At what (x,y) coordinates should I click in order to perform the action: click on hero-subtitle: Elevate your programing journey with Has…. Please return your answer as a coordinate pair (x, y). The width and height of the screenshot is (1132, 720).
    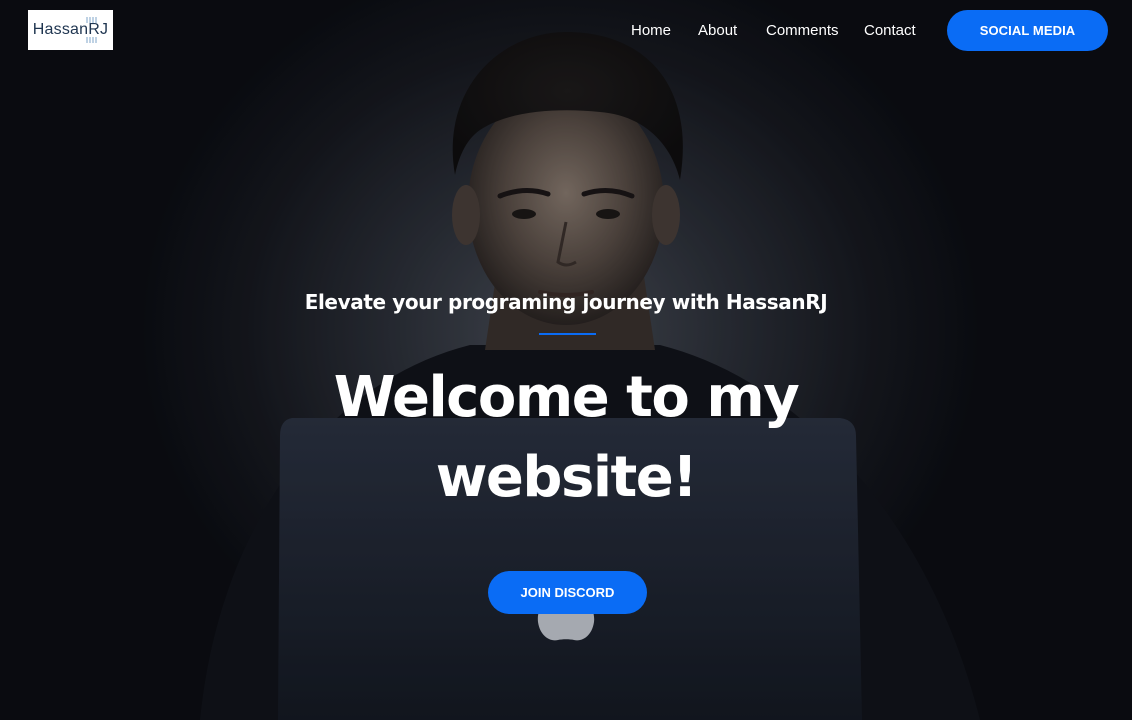
    Looking at the image, I should click on (566, 302).